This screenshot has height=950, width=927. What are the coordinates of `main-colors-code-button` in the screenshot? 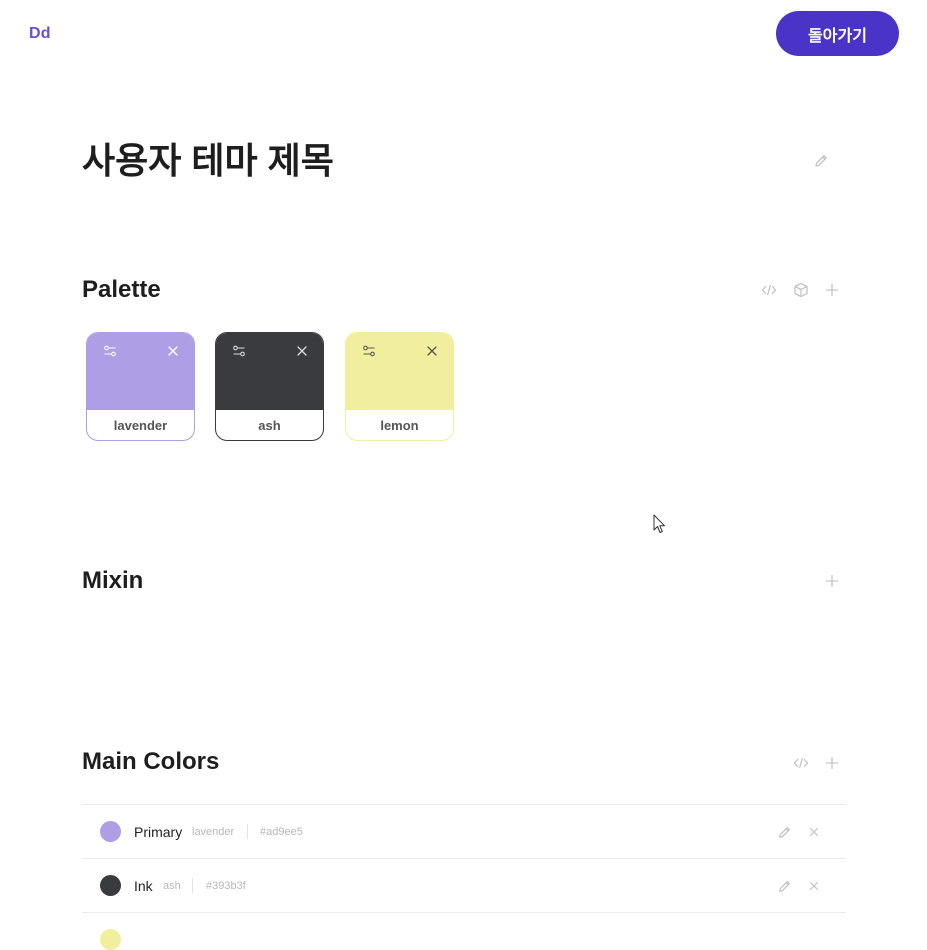 It's located at (801, 763).